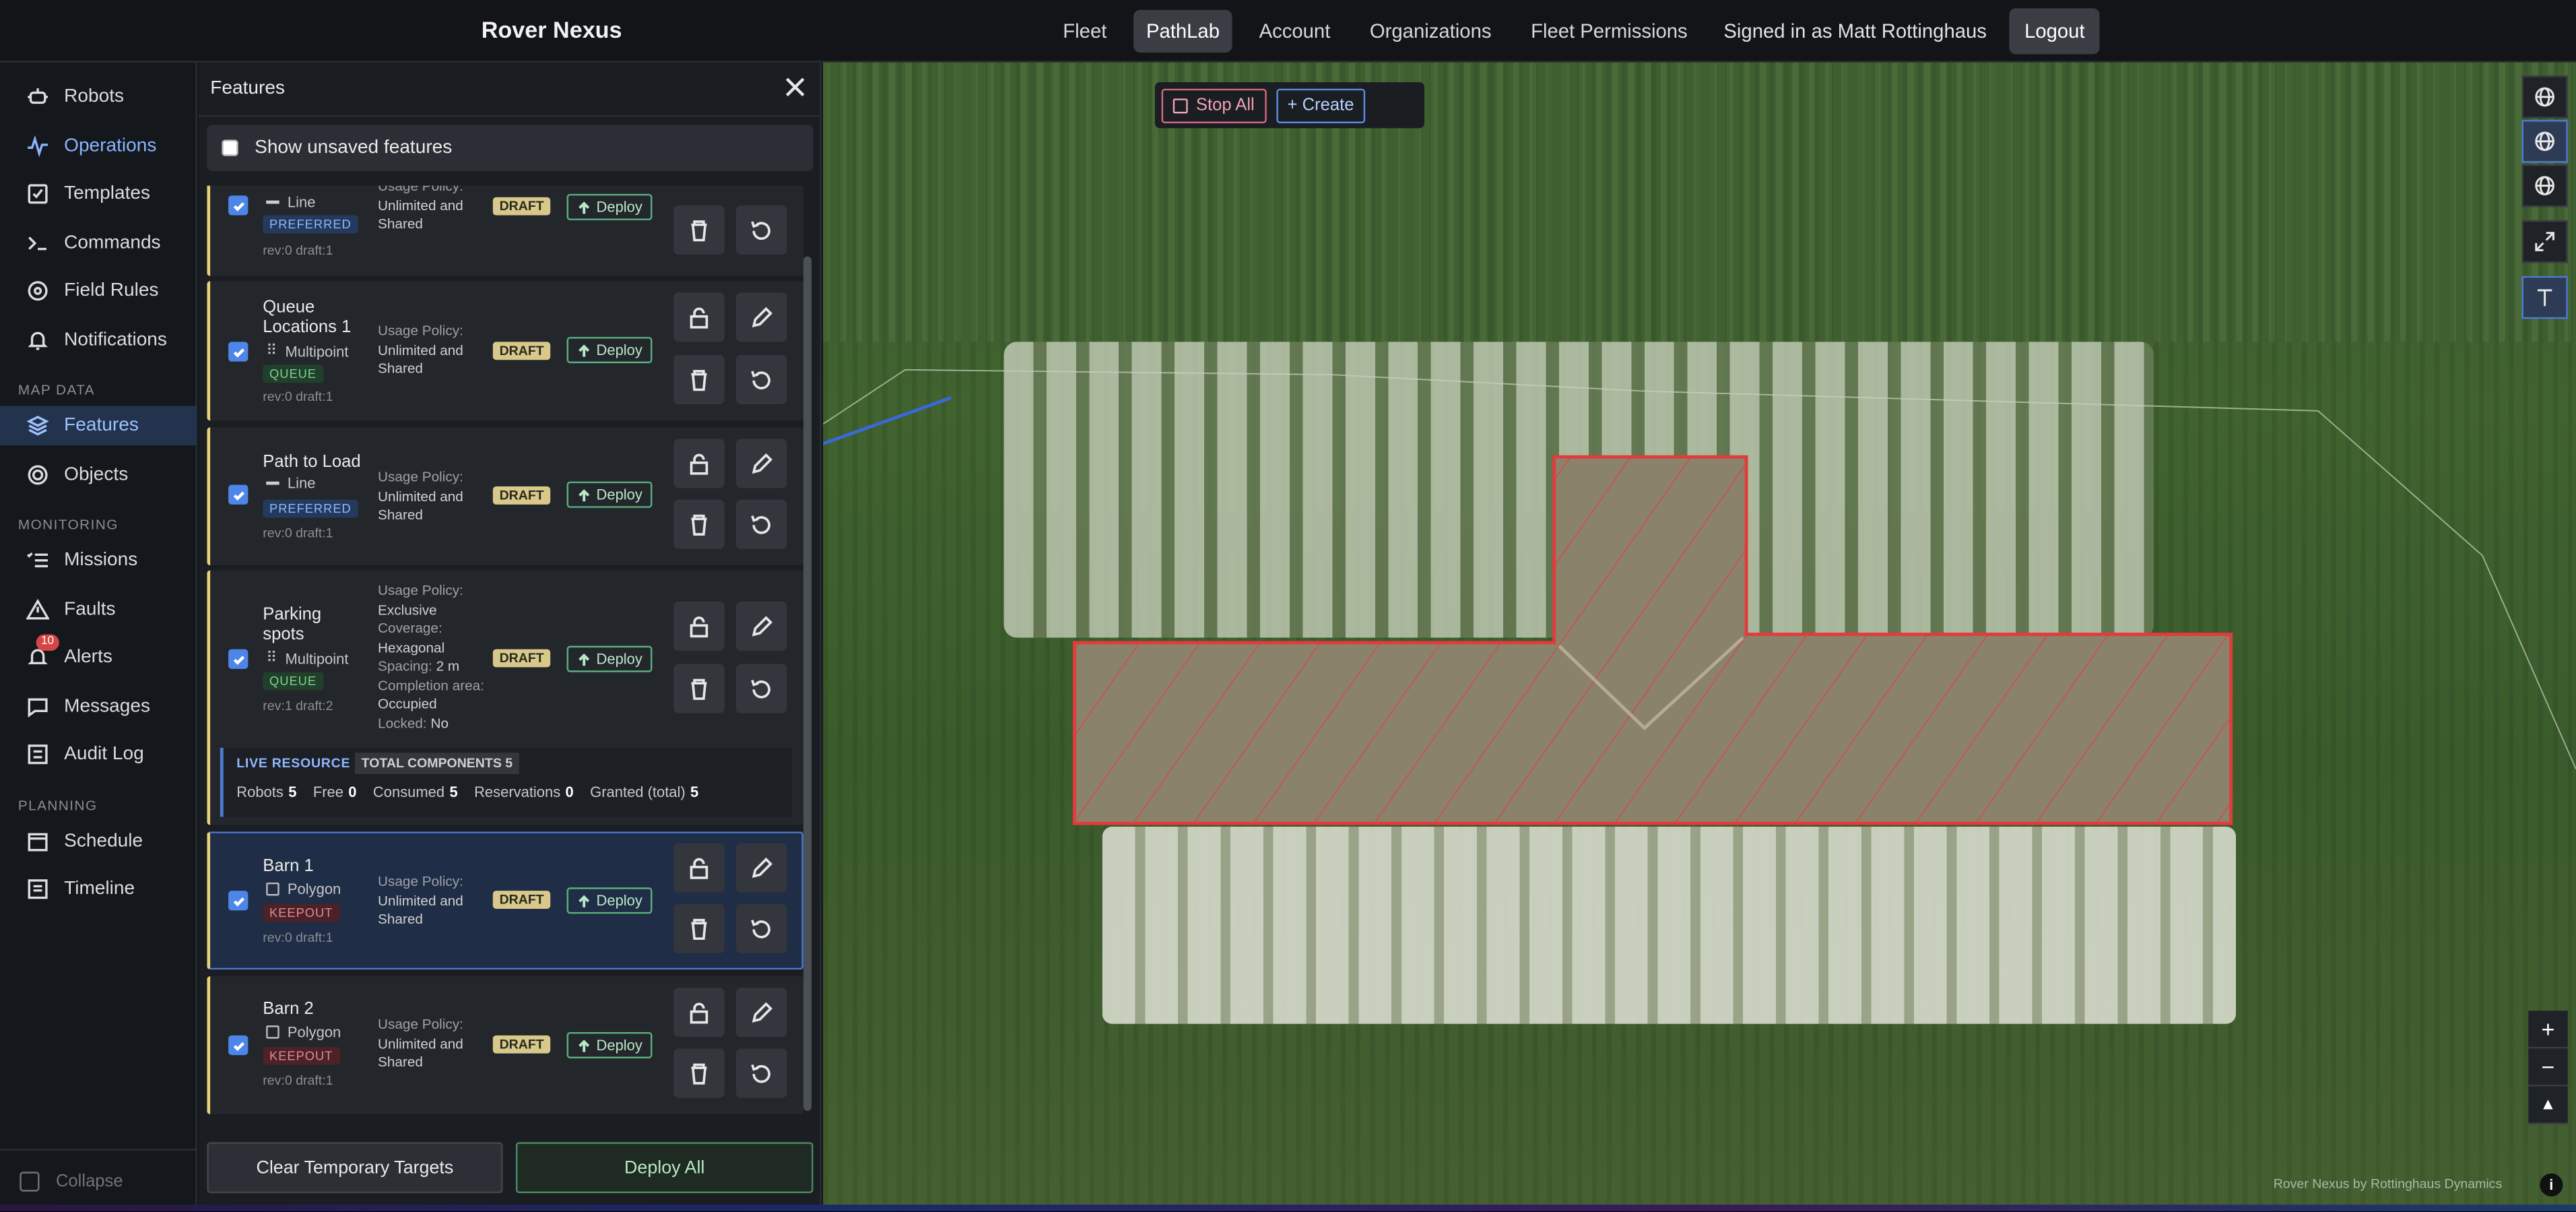  Describe the element at coordinates (58, 806) in the screenshot. I see `section-planning: PLANNING` at that location.